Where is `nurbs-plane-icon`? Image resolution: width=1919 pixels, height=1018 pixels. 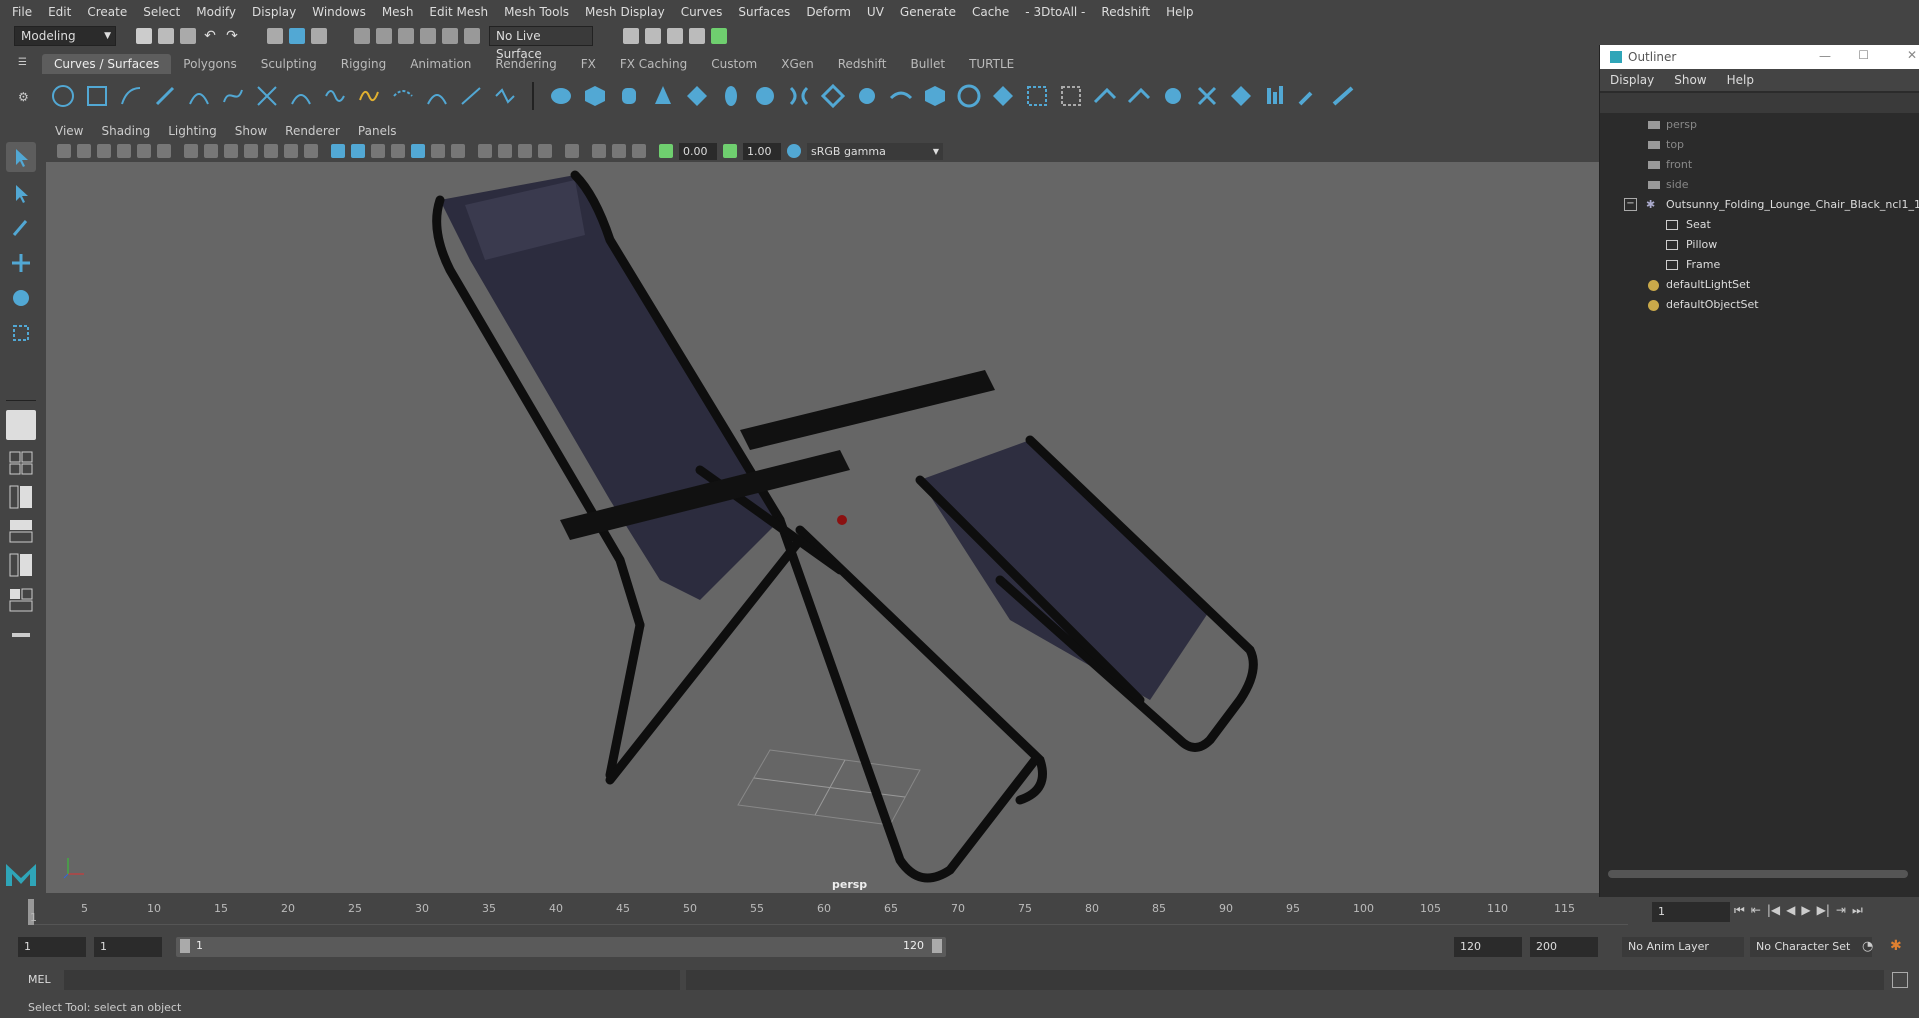 nurbs-plane-icon is located at coordinates (697, 96).